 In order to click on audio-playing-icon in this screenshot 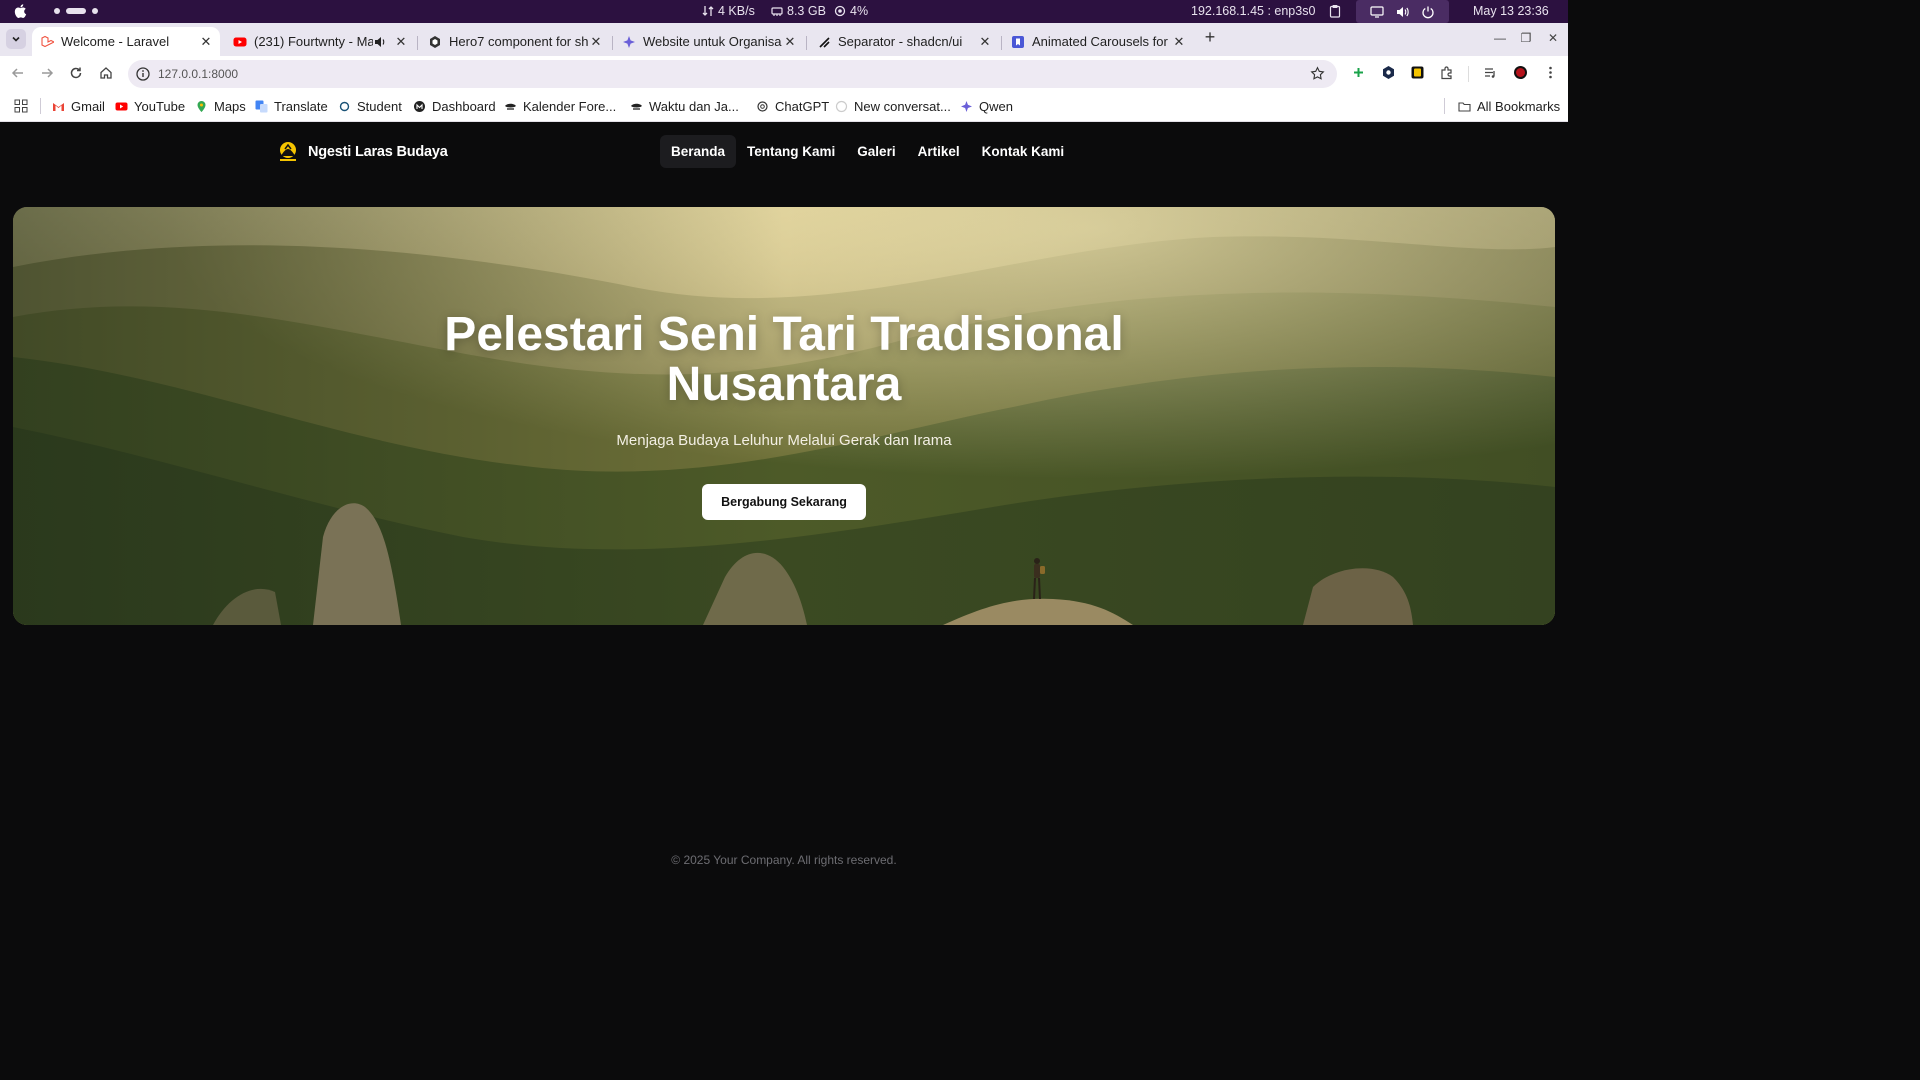, I will do `click(380, 42)`.